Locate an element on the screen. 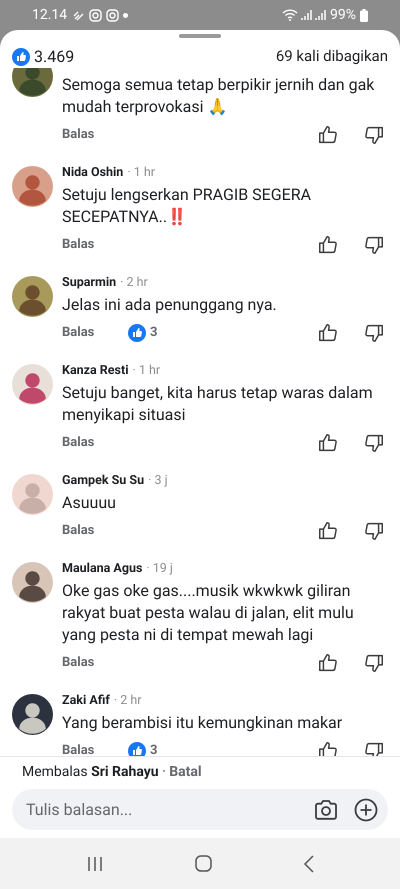 The image size is (400, 889). replying-to-text: Membalas Sri Rahayu · Batal is located at coordinates (112, 772).